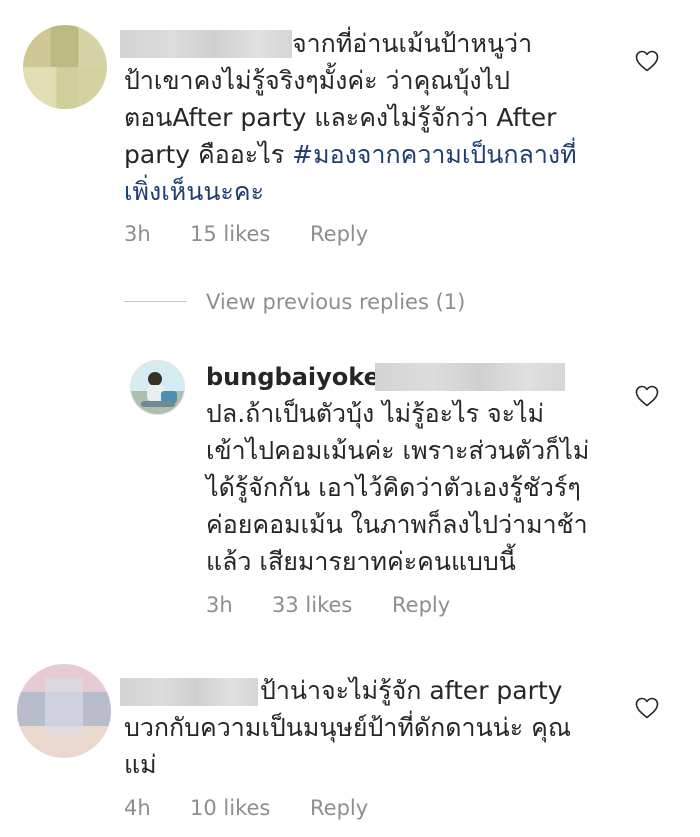 This screenshot has width=700, height=837. I want to click on comment-meta: 4h 10 likes Reply, so click(246, 808).